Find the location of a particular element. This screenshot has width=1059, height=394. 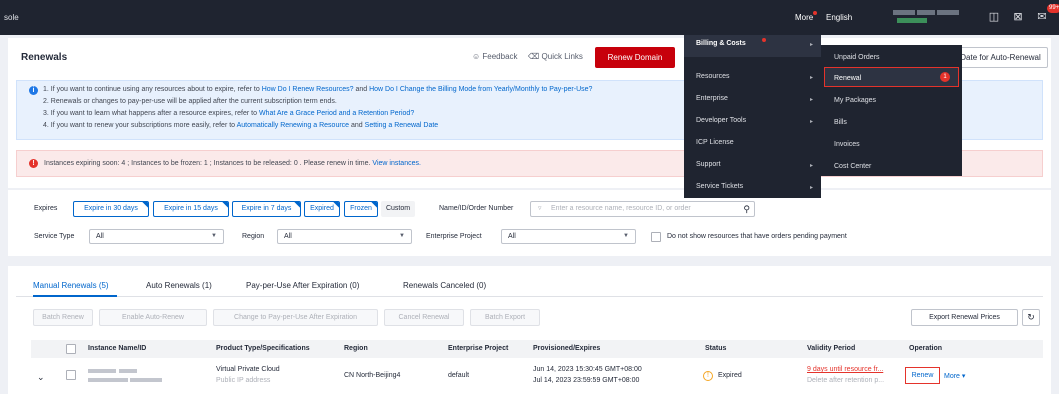

renew-domain-button: Renew Domain is located at coordinates (635, 57).